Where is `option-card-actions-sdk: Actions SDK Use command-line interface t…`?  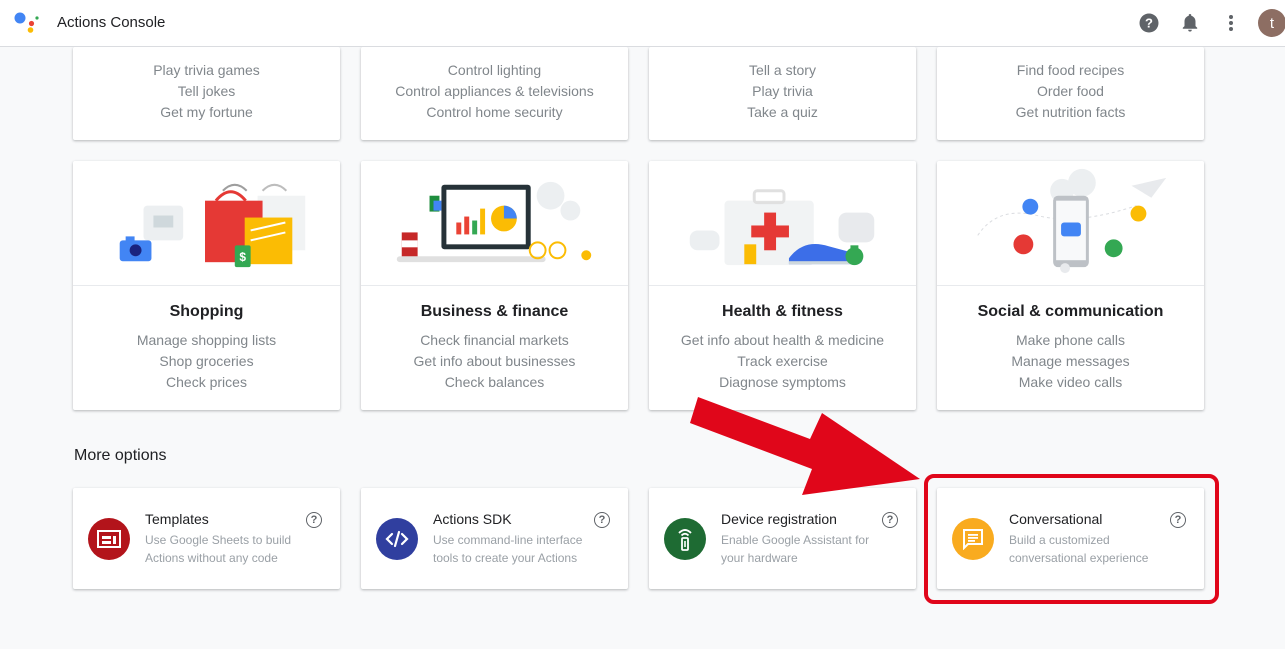 option-card-actions-sdk: Actions SDK Use command-line interface t… is located at coordinates (494, 538).